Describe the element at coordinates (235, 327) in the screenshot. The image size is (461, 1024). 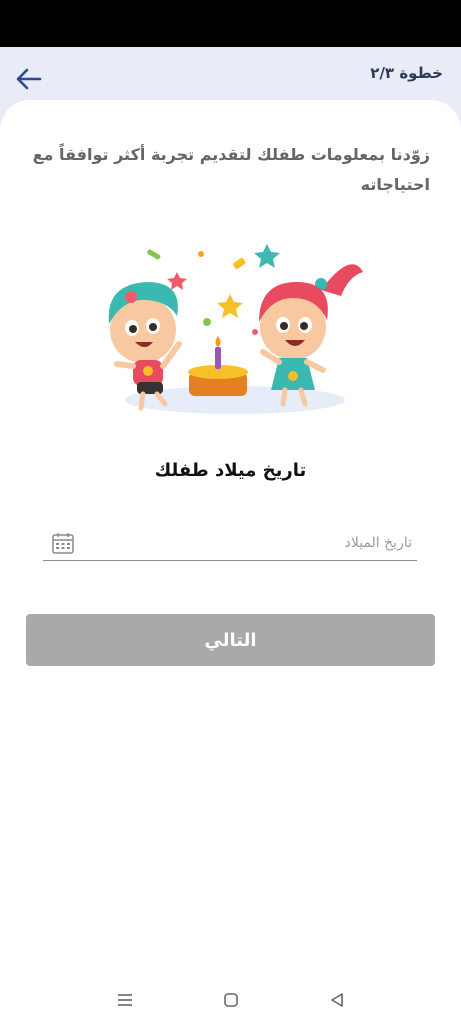
I see `birthday-illustration` at that location.